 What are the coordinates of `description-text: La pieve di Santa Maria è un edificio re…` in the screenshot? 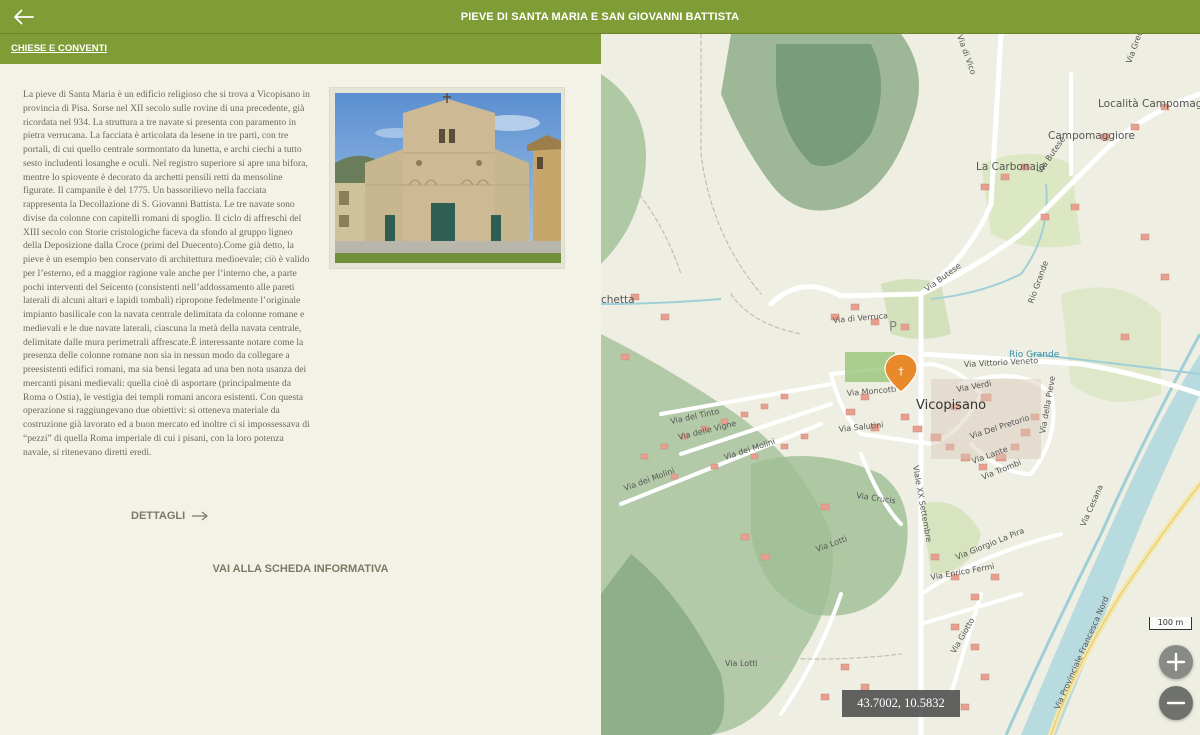 It's located at (166, 273).